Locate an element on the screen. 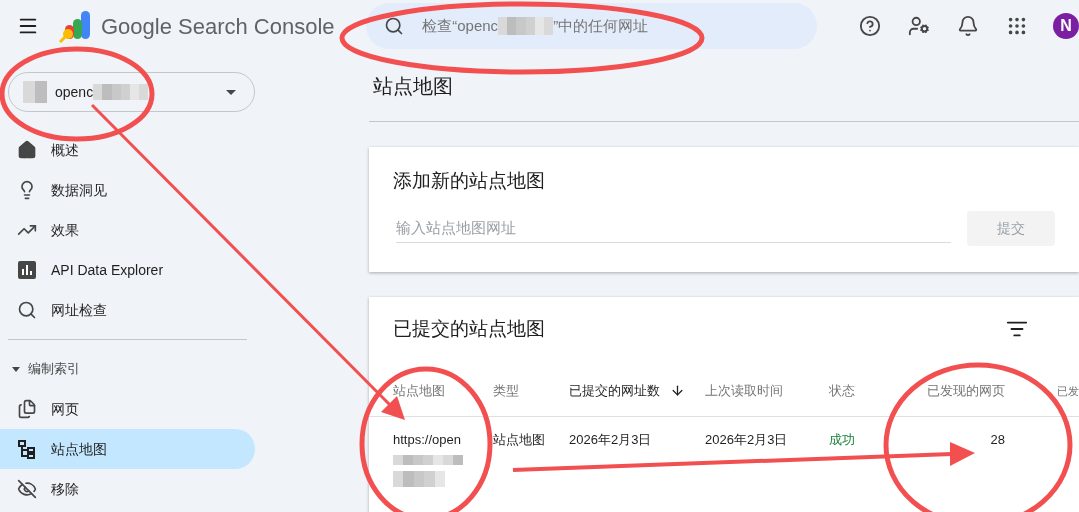 The width and height of the screenshot is (1079, 512). bar-chart-icon is located at coordinates (27, 270).